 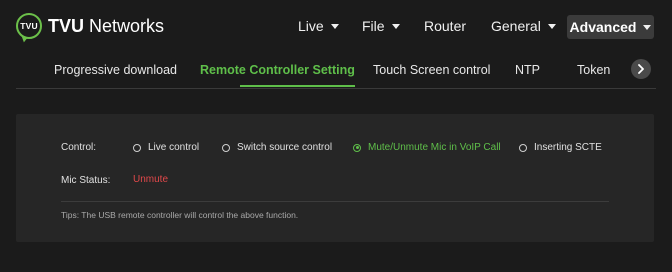 I want to click on radio-switch-source-control: Switch source control, so click(x=277, y=147).